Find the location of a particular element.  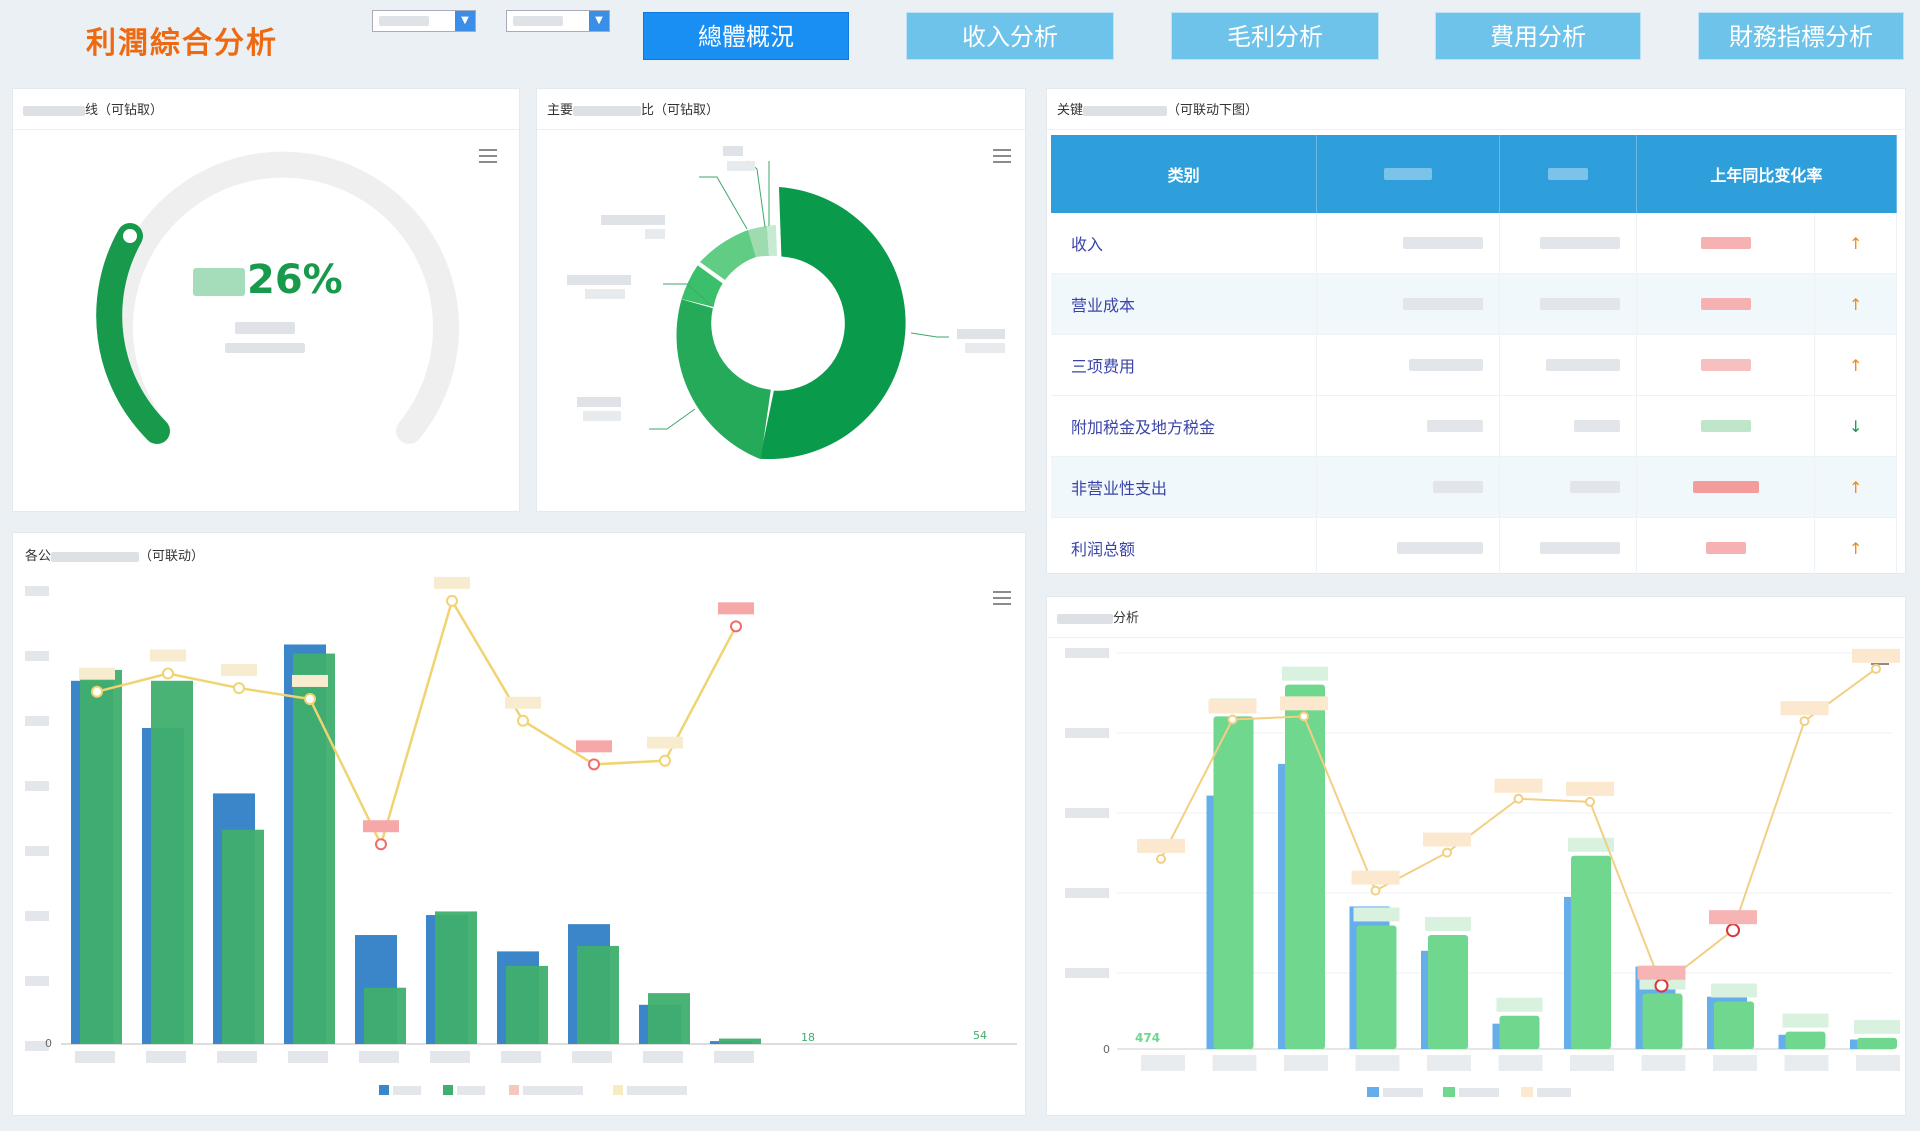

app-title: 利潤綜合分析 is located at coordinates (182, 43).